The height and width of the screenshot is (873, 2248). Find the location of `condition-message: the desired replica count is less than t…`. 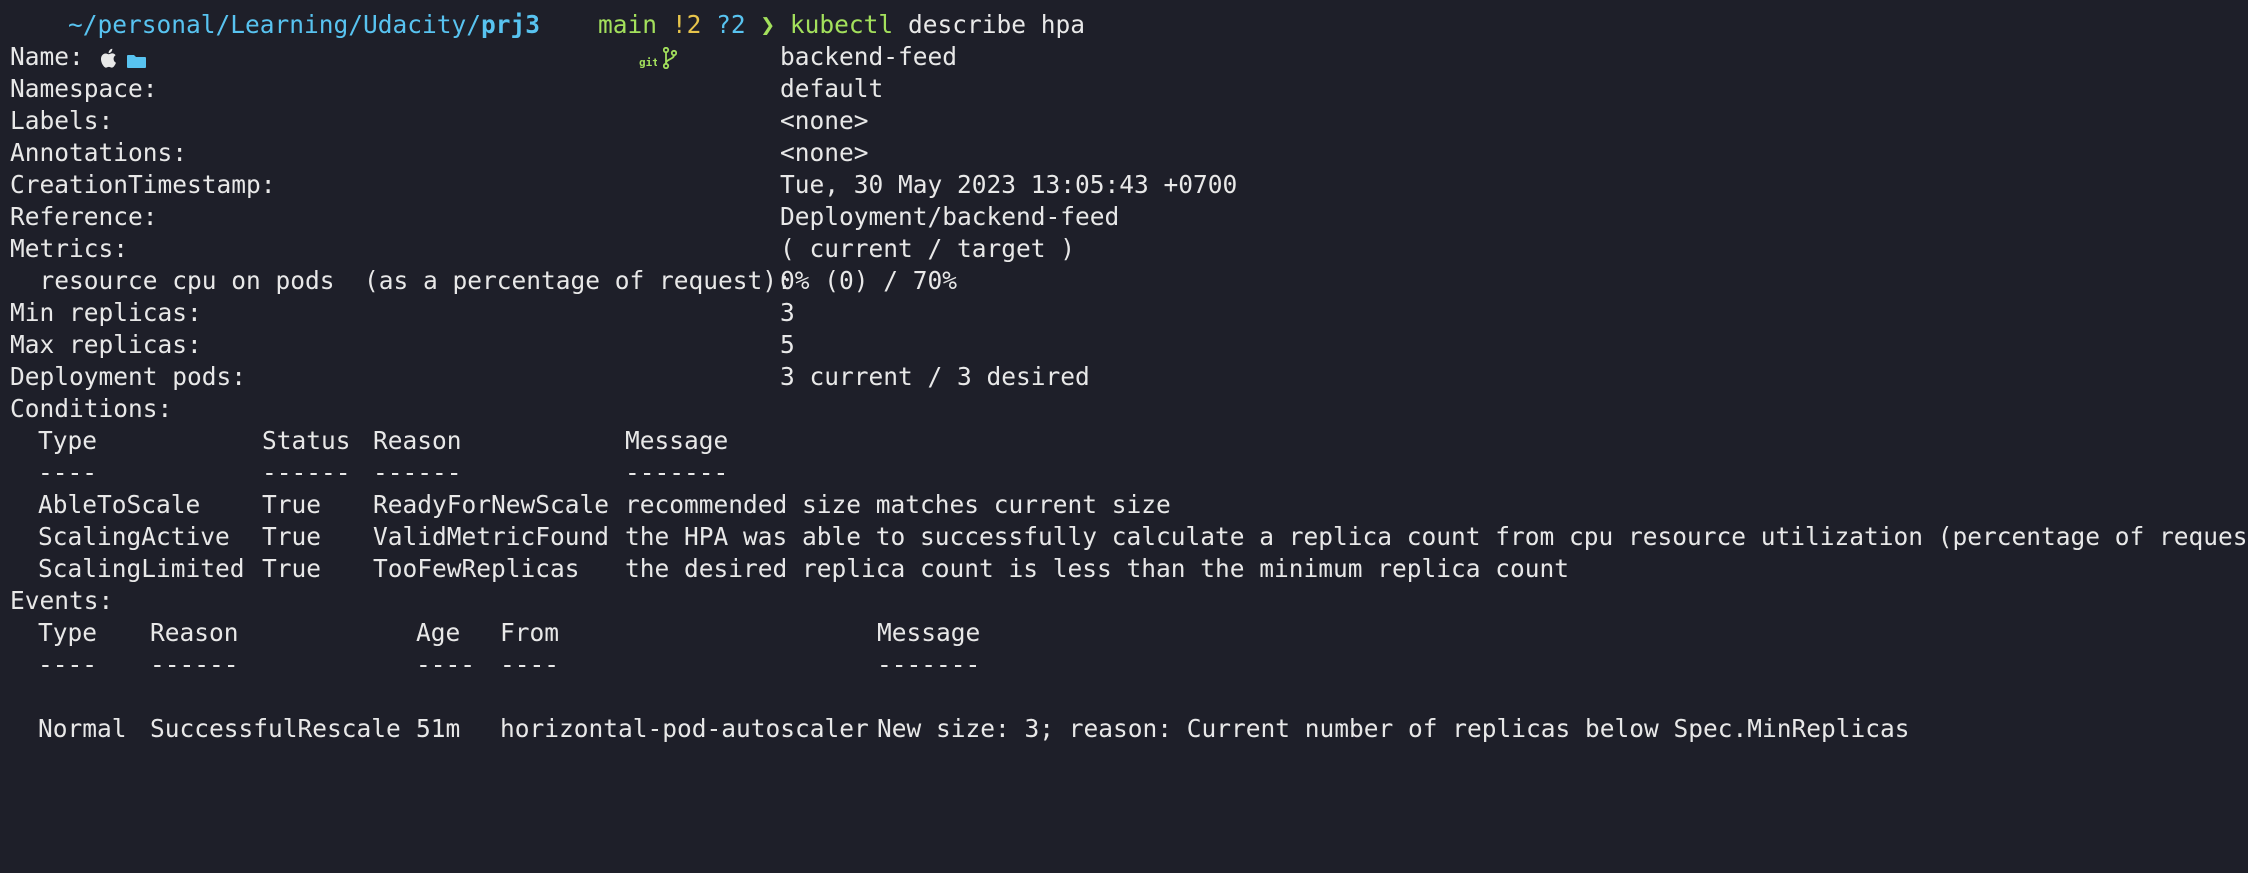

condition-message: the desired replica count is less than t… is located at coordinates (1097, 568).